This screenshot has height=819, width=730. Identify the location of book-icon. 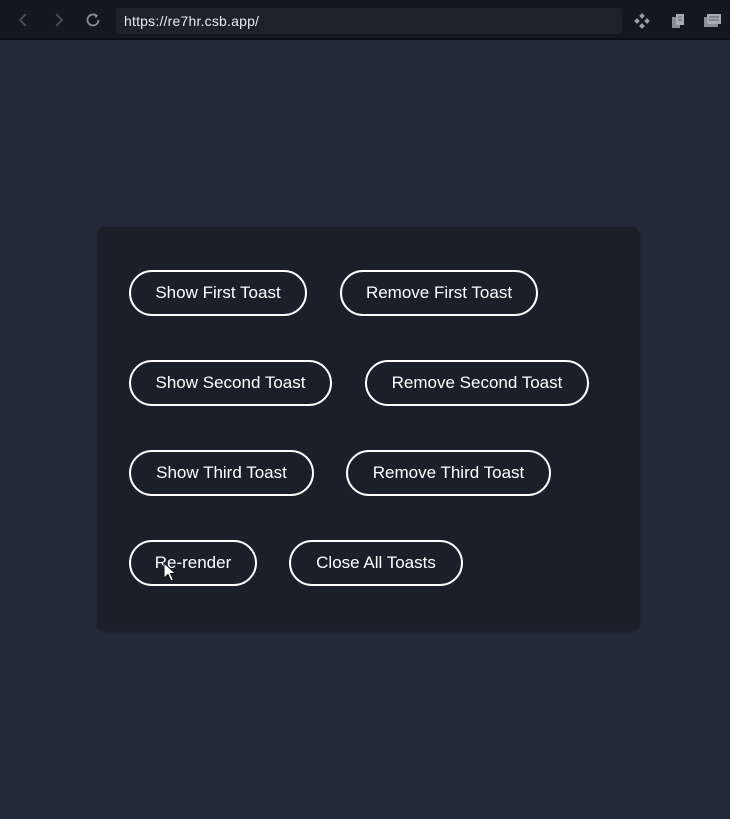
(678, 21).